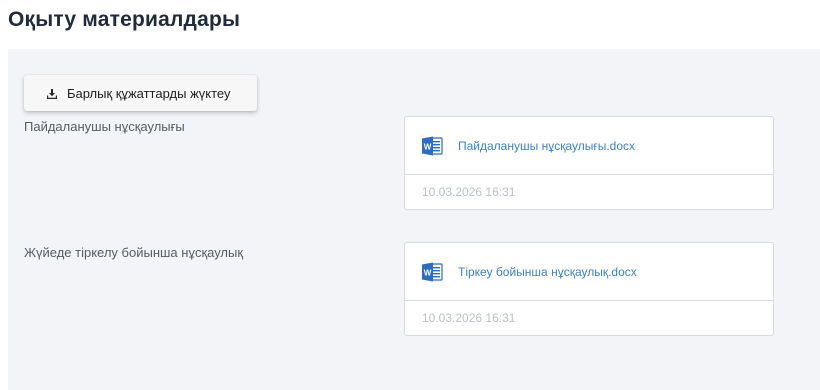 This screenshot has height=390, width=820. What do you see at coordinates (546, 146) in the screenshot?
I see `file-download-link: Пайдаланушы нұсқаулығы.docx` at bounding box center [546, 146].